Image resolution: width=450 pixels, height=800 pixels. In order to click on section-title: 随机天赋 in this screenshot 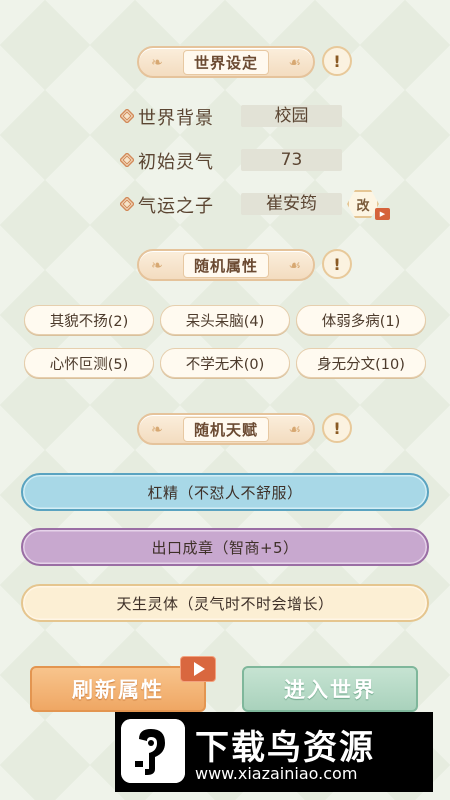, I will do `click(225, 429)`.